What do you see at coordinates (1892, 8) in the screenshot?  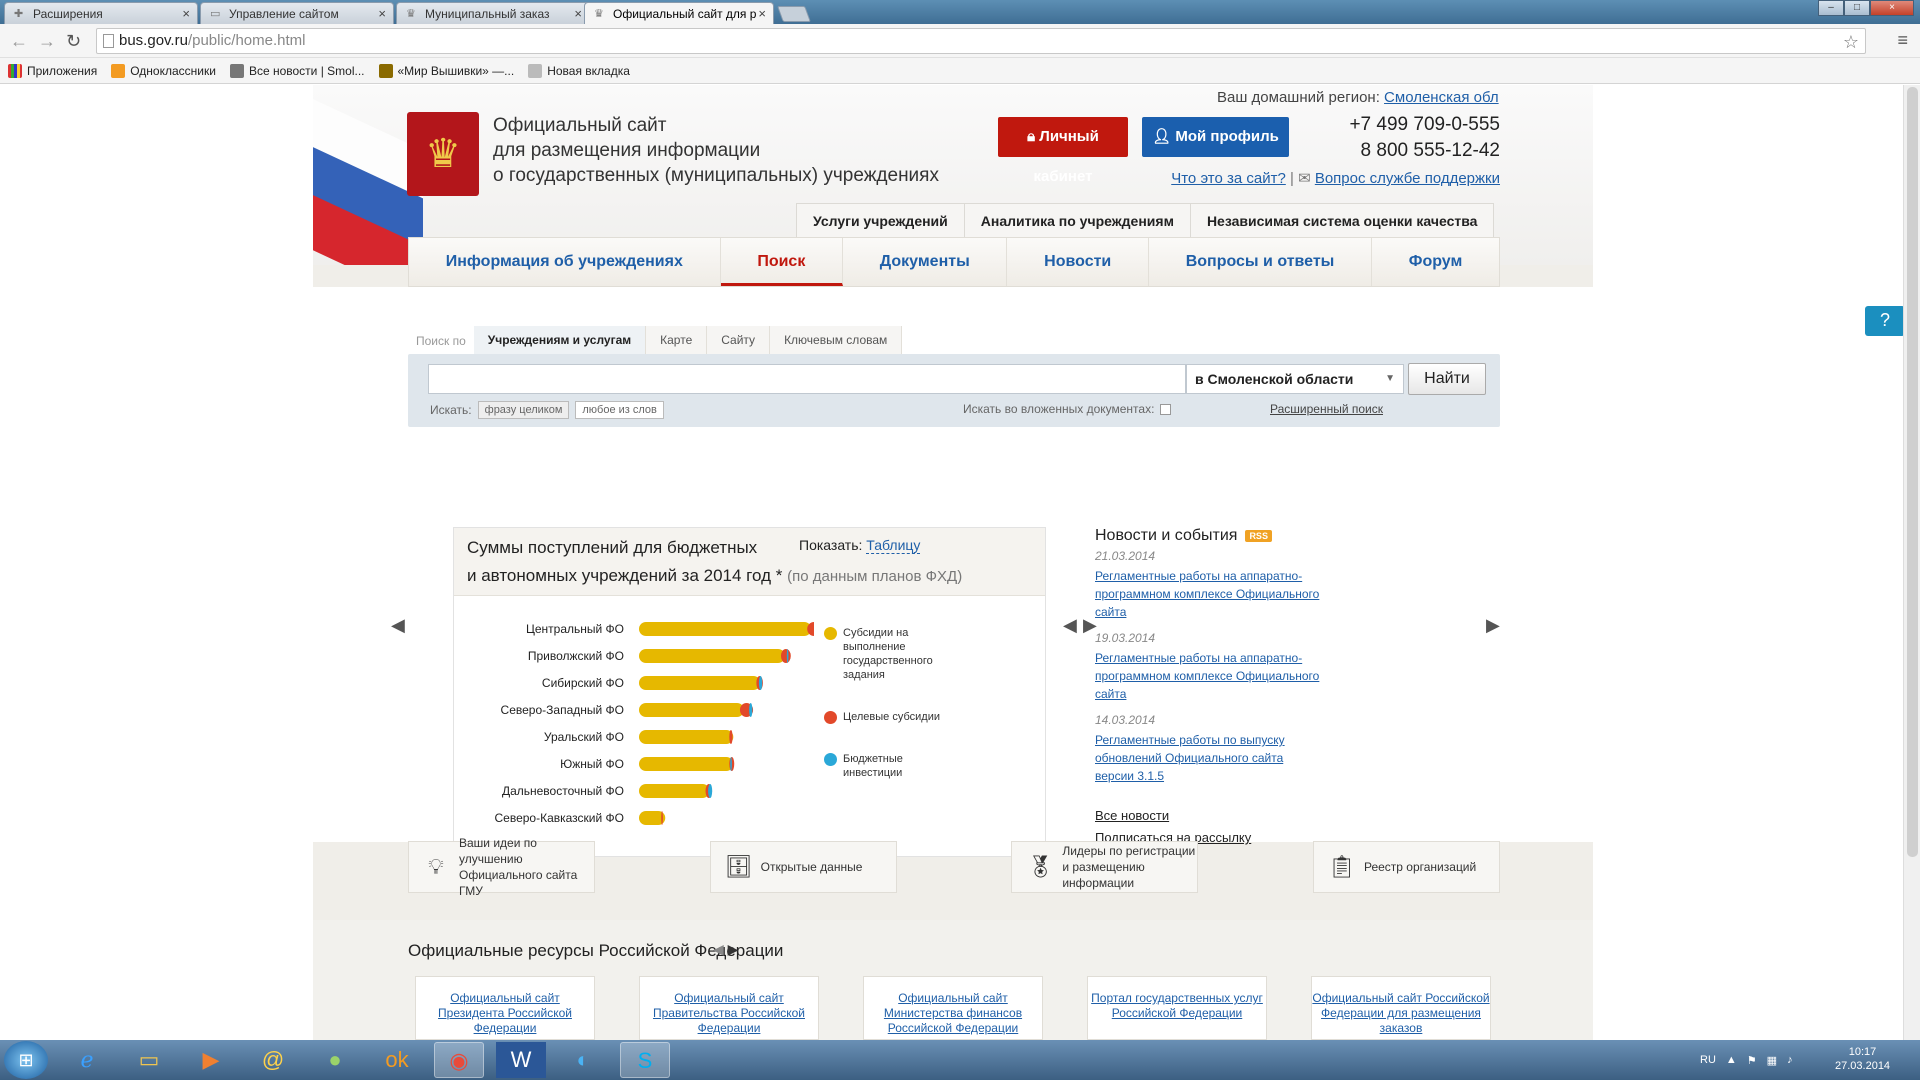 I see `close-window-icon: ×` at bounding box center [1892, 8].